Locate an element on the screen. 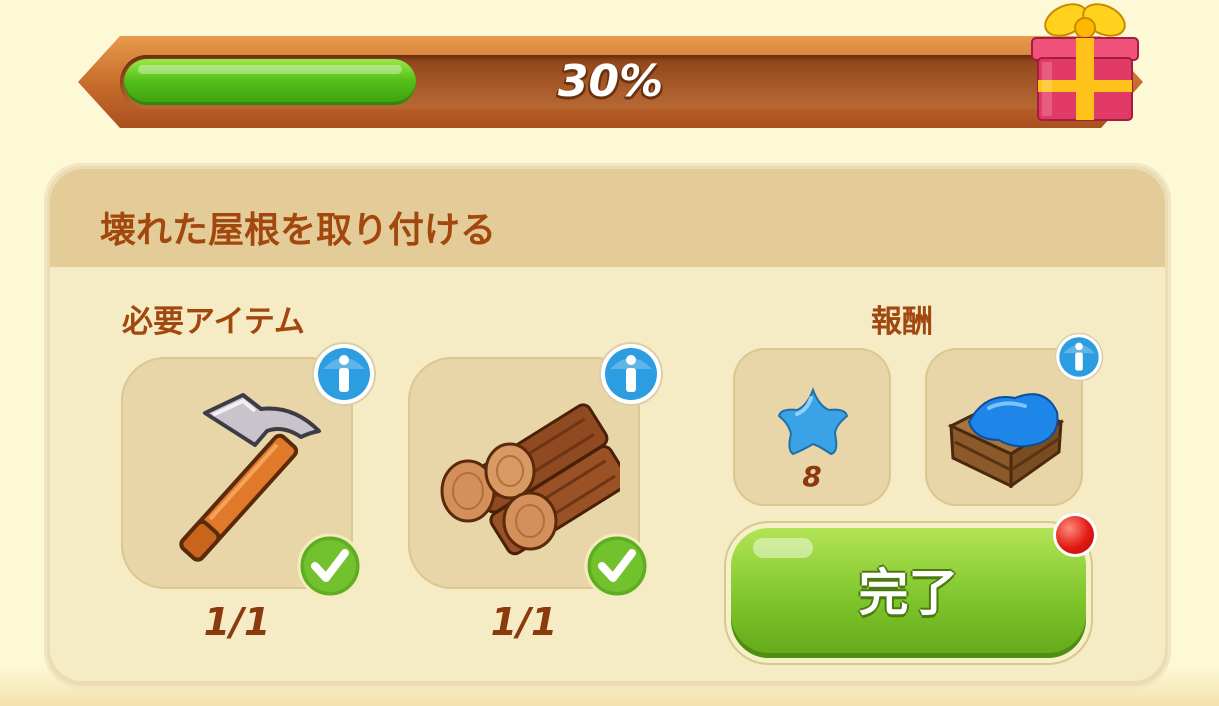 The width and height of the screenshot is (1219, 706). required-item-hammer is located at coordinates (248, 470).